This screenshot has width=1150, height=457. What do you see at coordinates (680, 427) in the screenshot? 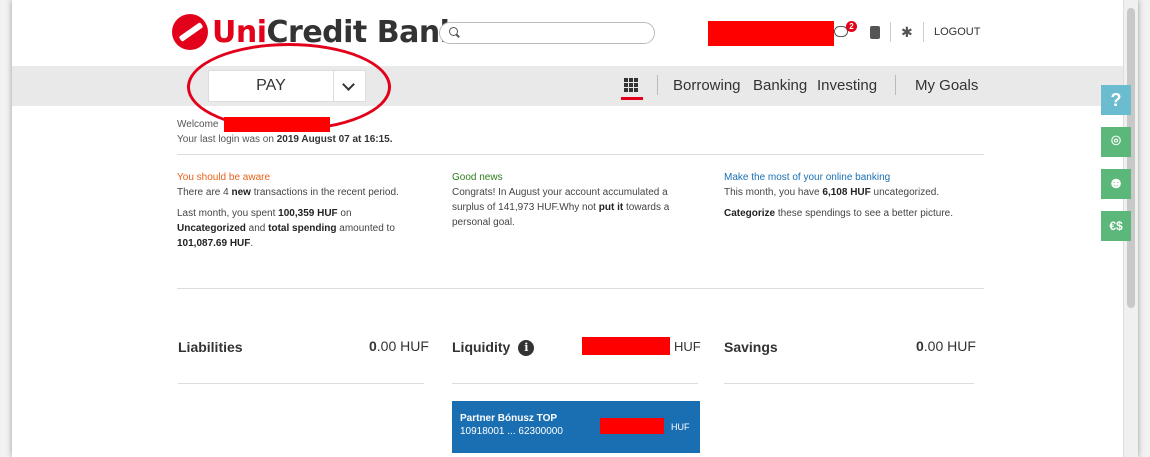
I see `account-currency: HUF` at bounding box center [680, 427].